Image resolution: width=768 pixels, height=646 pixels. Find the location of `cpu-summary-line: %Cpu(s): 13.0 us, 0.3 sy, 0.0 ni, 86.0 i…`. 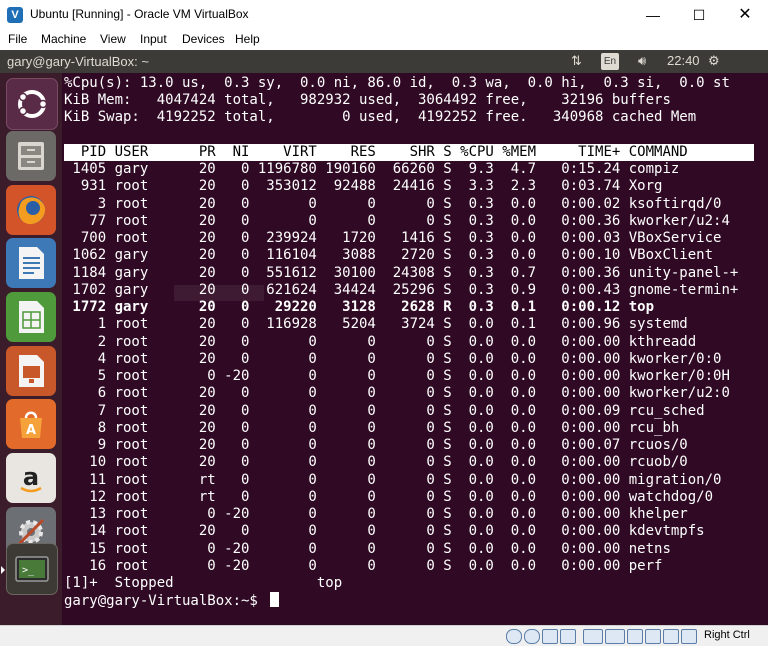

cpu-summary-line: %Cpu(s): 13.0 us, 0.3 sy, 0.0 ni, 86.0 i… is located at coordinates (397, 83).